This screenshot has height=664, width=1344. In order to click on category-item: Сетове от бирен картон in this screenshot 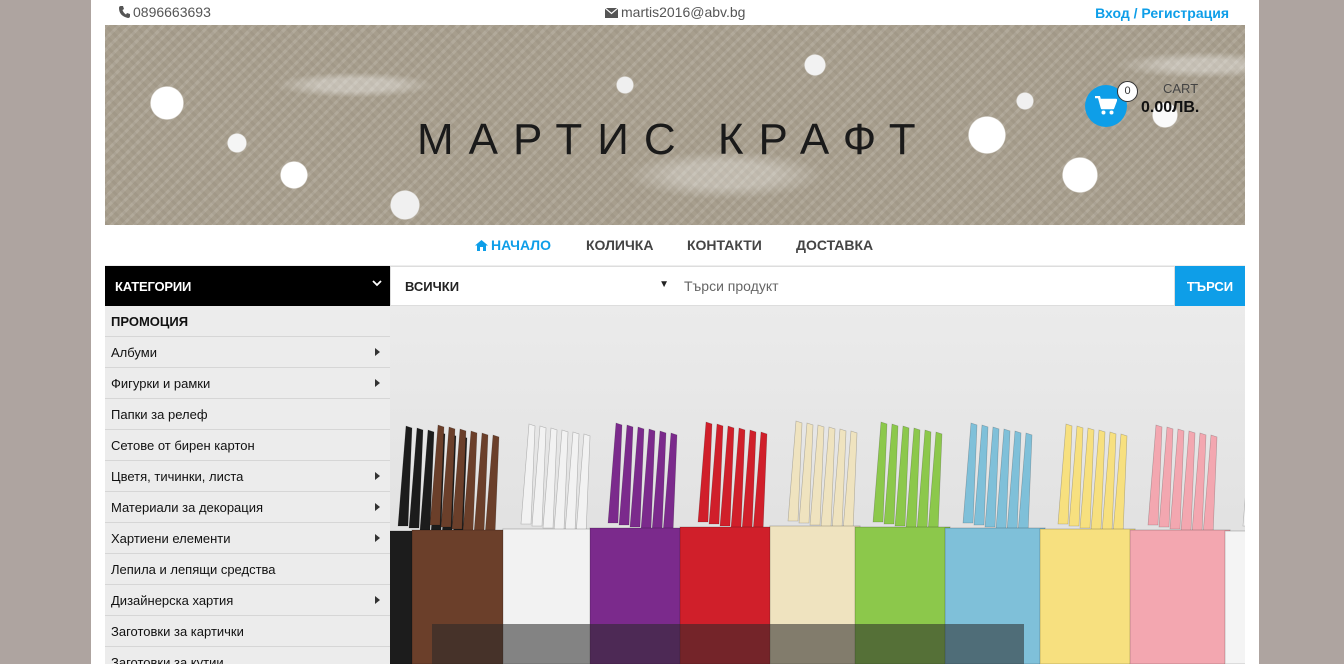, I will do `click(247, 445)`.